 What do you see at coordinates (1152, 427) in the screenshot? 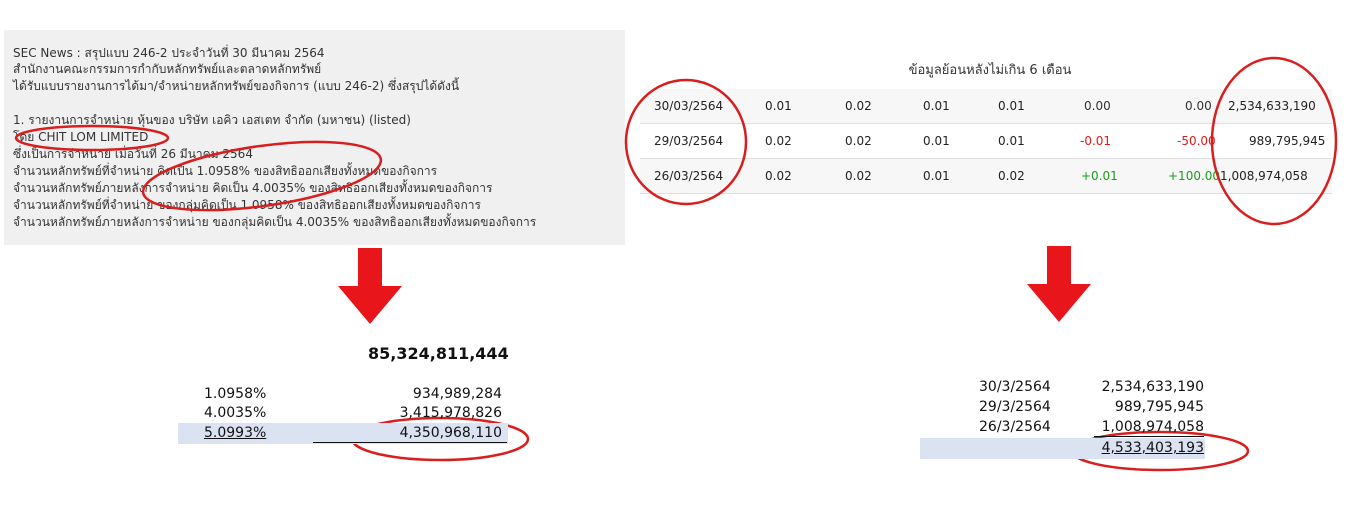
I see `volume-value: 1,008,974,058` at bounding box center [1152, 427].